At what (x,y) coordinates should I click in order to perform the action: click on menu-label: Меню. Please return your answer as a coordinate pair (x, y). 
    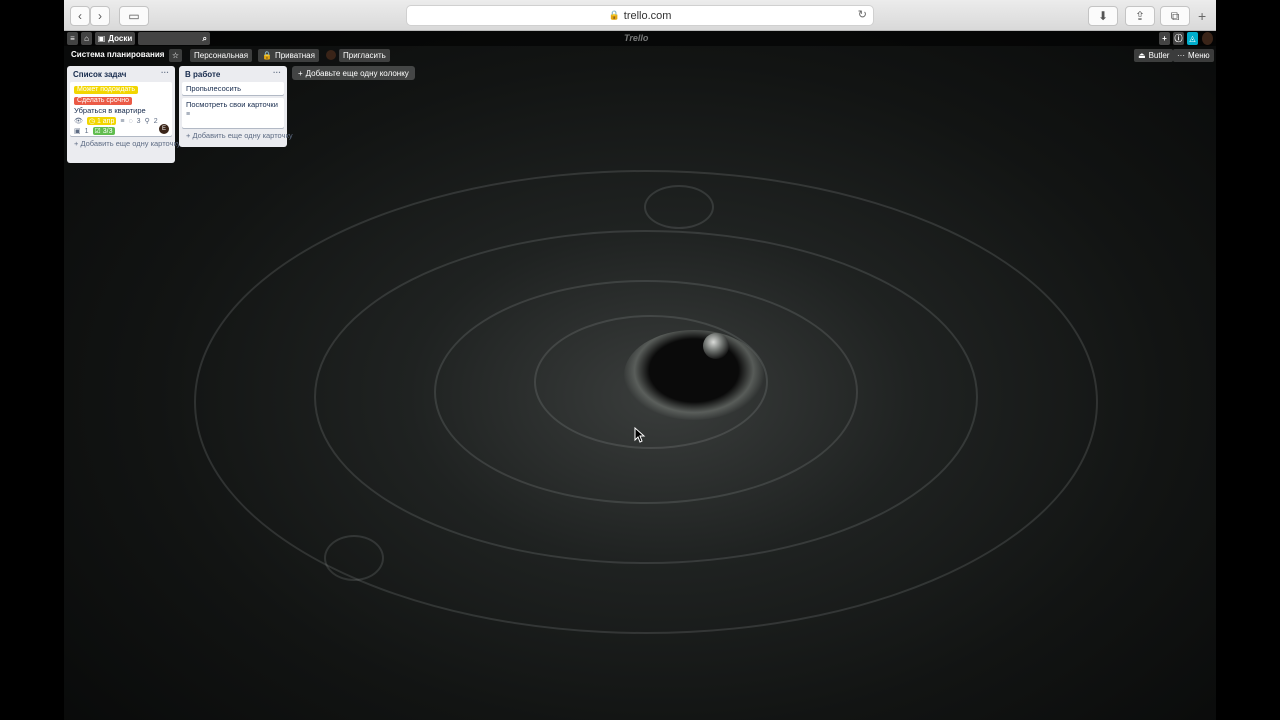
    Looking at the image, I should click on (1199, 55).